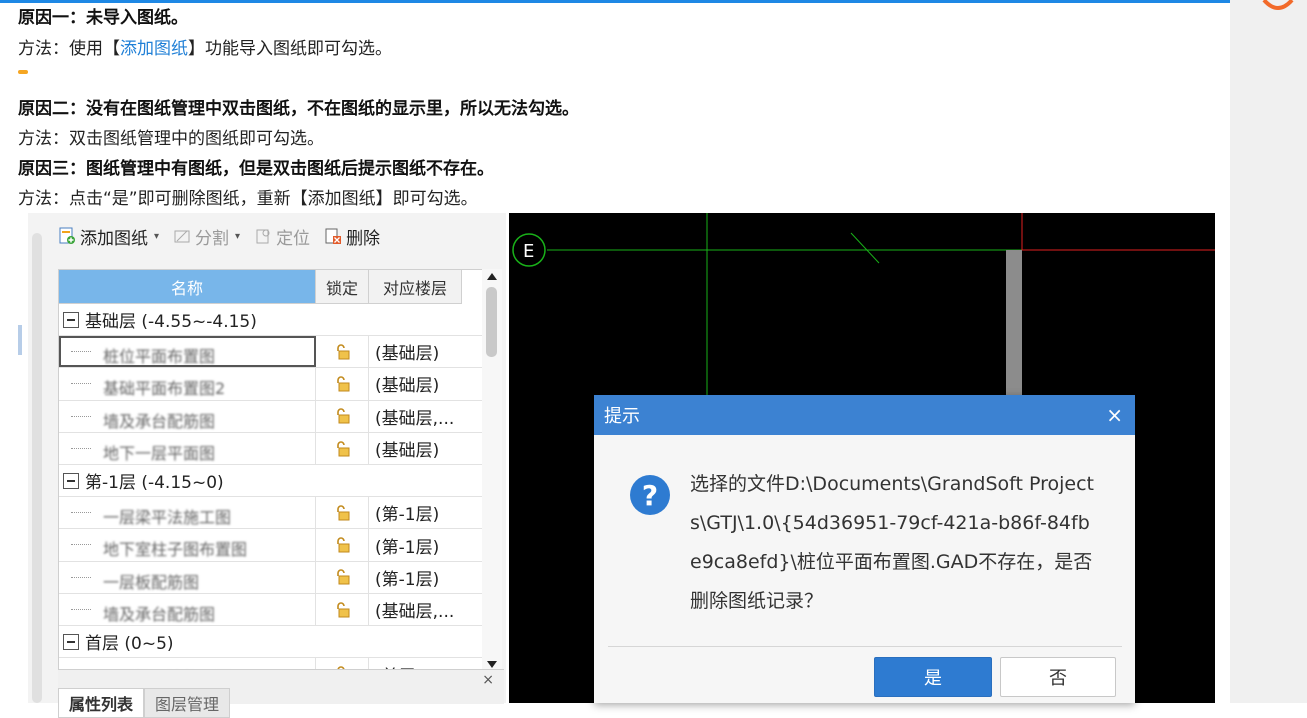  What do you see at coordinates (282, 236) in the screenshot?
I see `locate-button: 定位` at bounding box center [282, 236].